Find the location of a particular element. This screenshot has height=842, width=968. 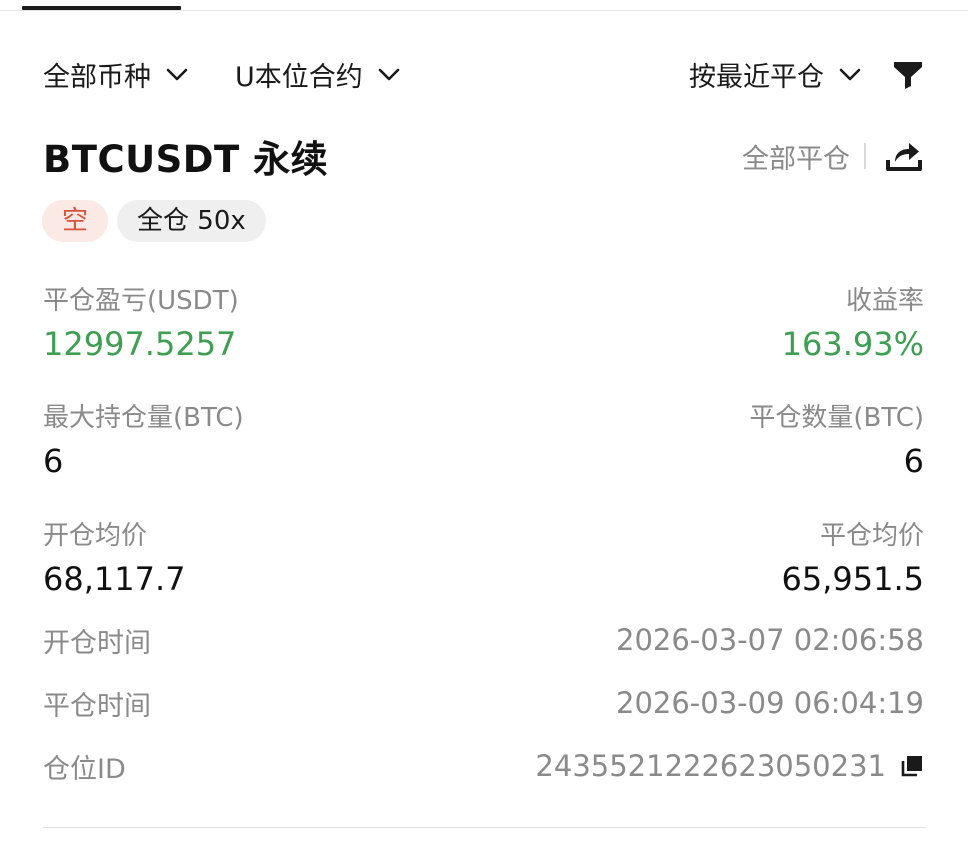

realized-pnl: 平仓盈亏(USDT) 12997.5257 is located at coordinates (141, 321).